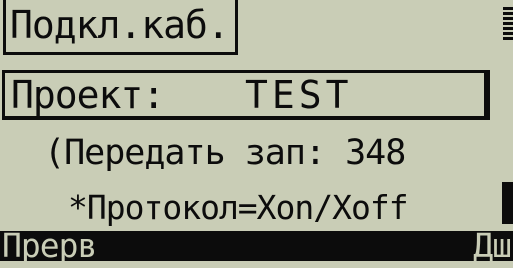  What do you see at coordinates (508, 23) in the screenshot?
I see `scroll-indicator-icon` at bounding box center [508, 23].